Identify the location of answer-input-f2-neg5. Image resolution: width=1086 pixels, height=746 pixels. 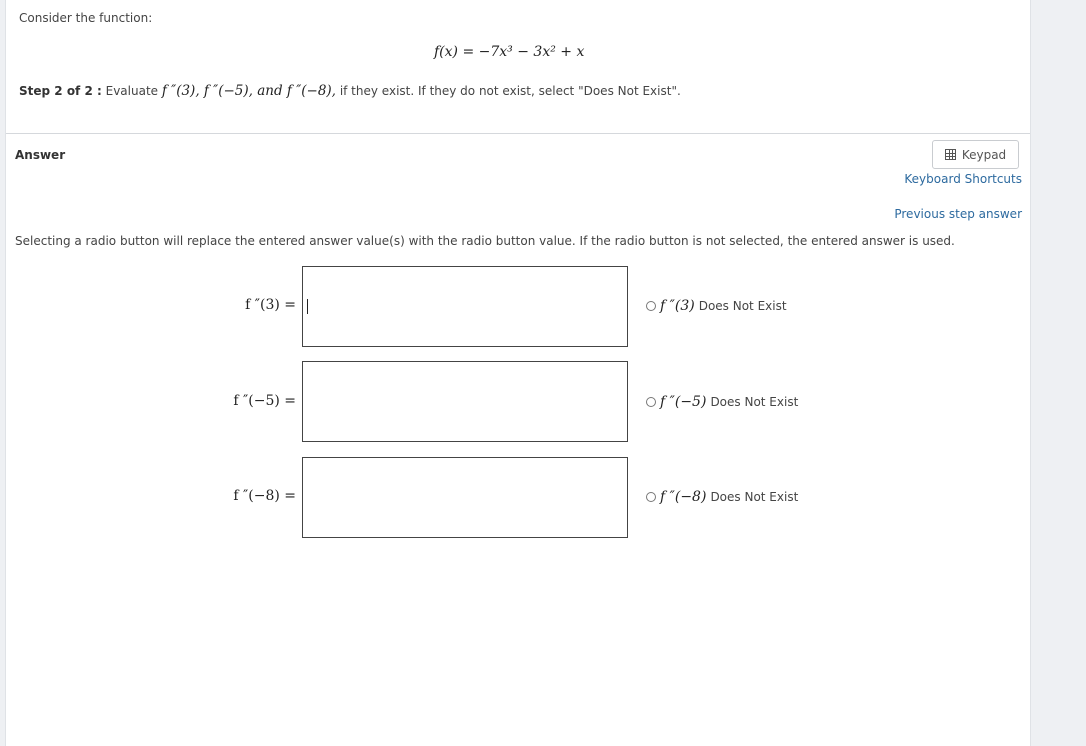
(465, 401).